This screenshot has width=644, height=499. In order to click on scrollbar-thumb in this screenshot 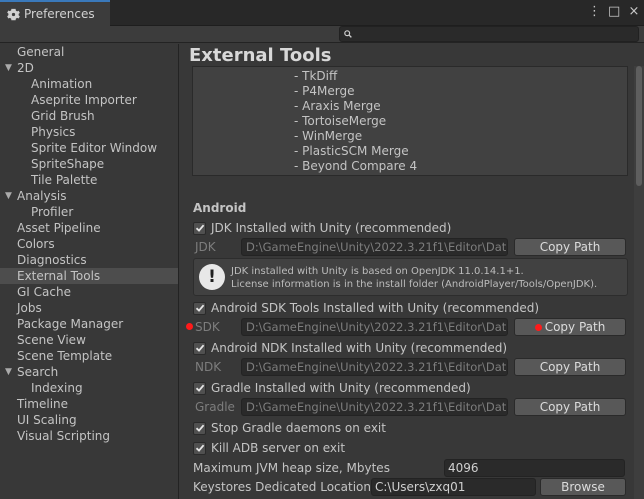, I will do `click(639, 126)`.